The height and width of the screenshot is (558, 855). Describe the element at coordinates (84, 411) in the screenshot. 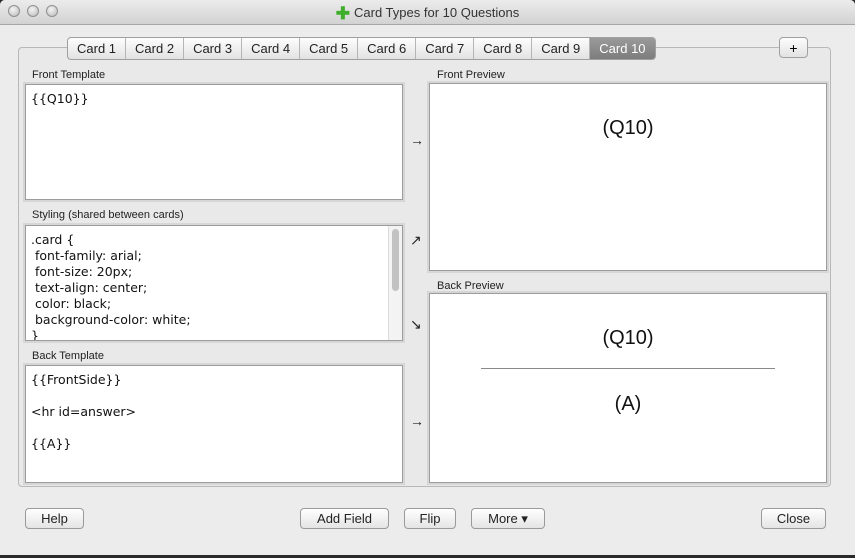

I see `back-template-text: {{FrontSide}} <hr id=answer> {{A}}` at that location.